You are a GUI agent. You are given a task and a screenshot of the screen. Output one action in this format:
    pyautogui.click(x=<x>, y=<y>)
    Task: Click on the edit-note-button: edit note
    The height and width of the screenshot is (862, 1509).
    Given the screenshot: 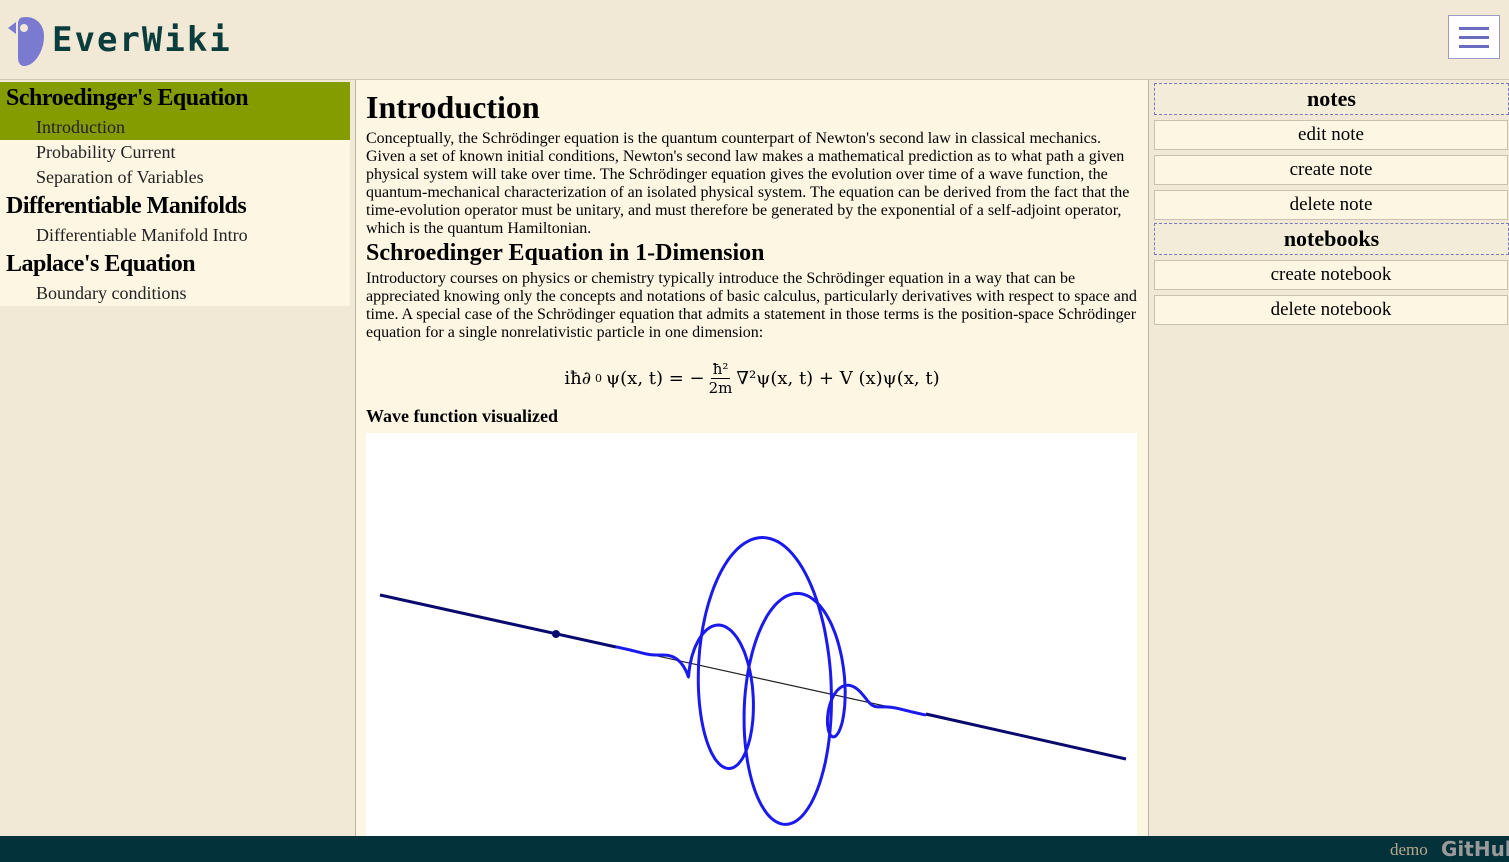 What is the action you would take?
    pyautogui.click(x=1331, y=135)
    